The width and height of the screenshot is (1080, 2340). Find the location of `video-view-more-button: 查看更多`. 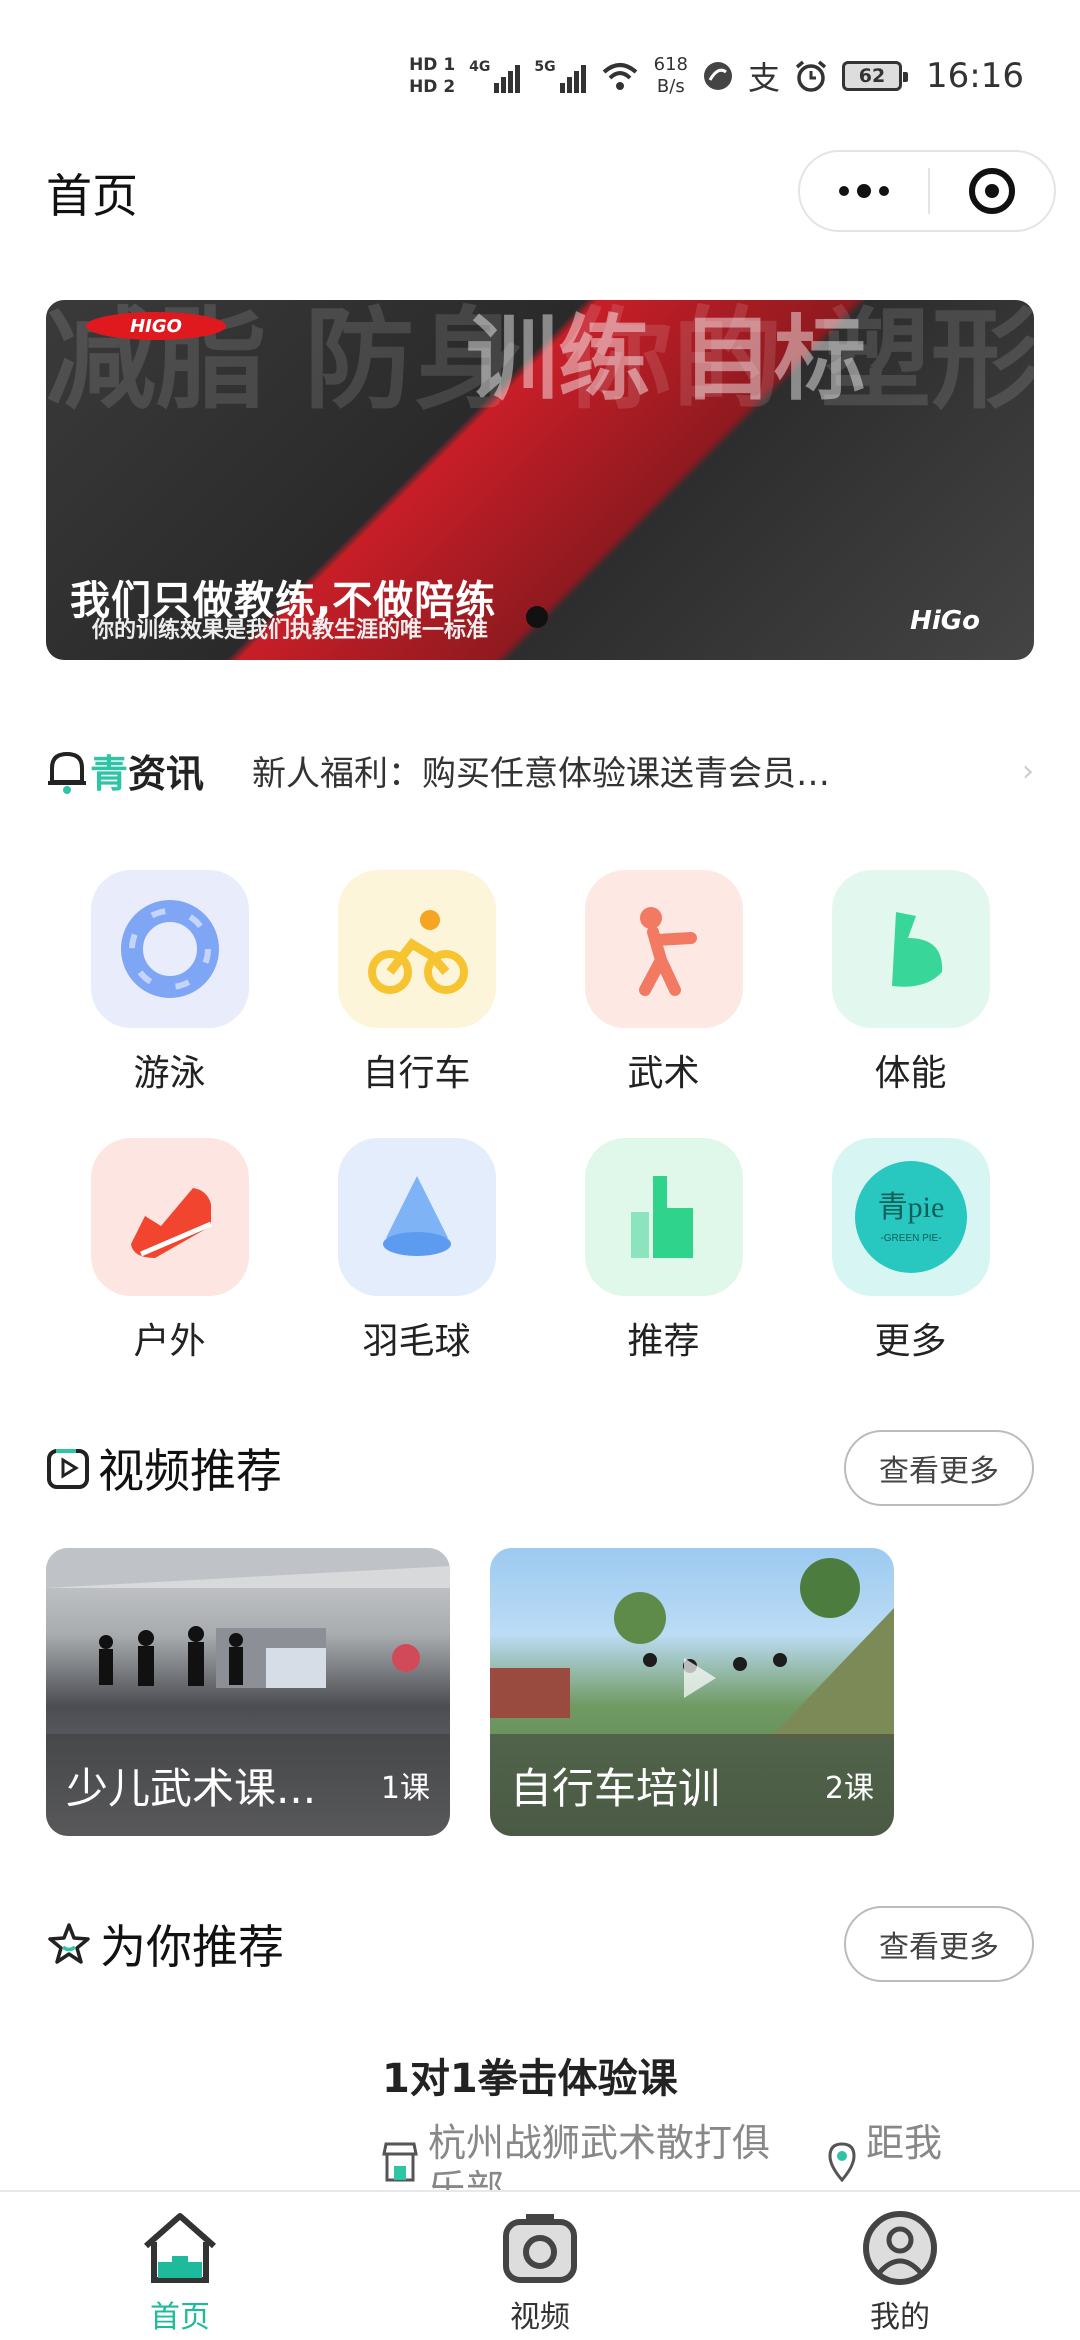

video-view-more-button: 查看更多 is located at coordinates (939, 1468).